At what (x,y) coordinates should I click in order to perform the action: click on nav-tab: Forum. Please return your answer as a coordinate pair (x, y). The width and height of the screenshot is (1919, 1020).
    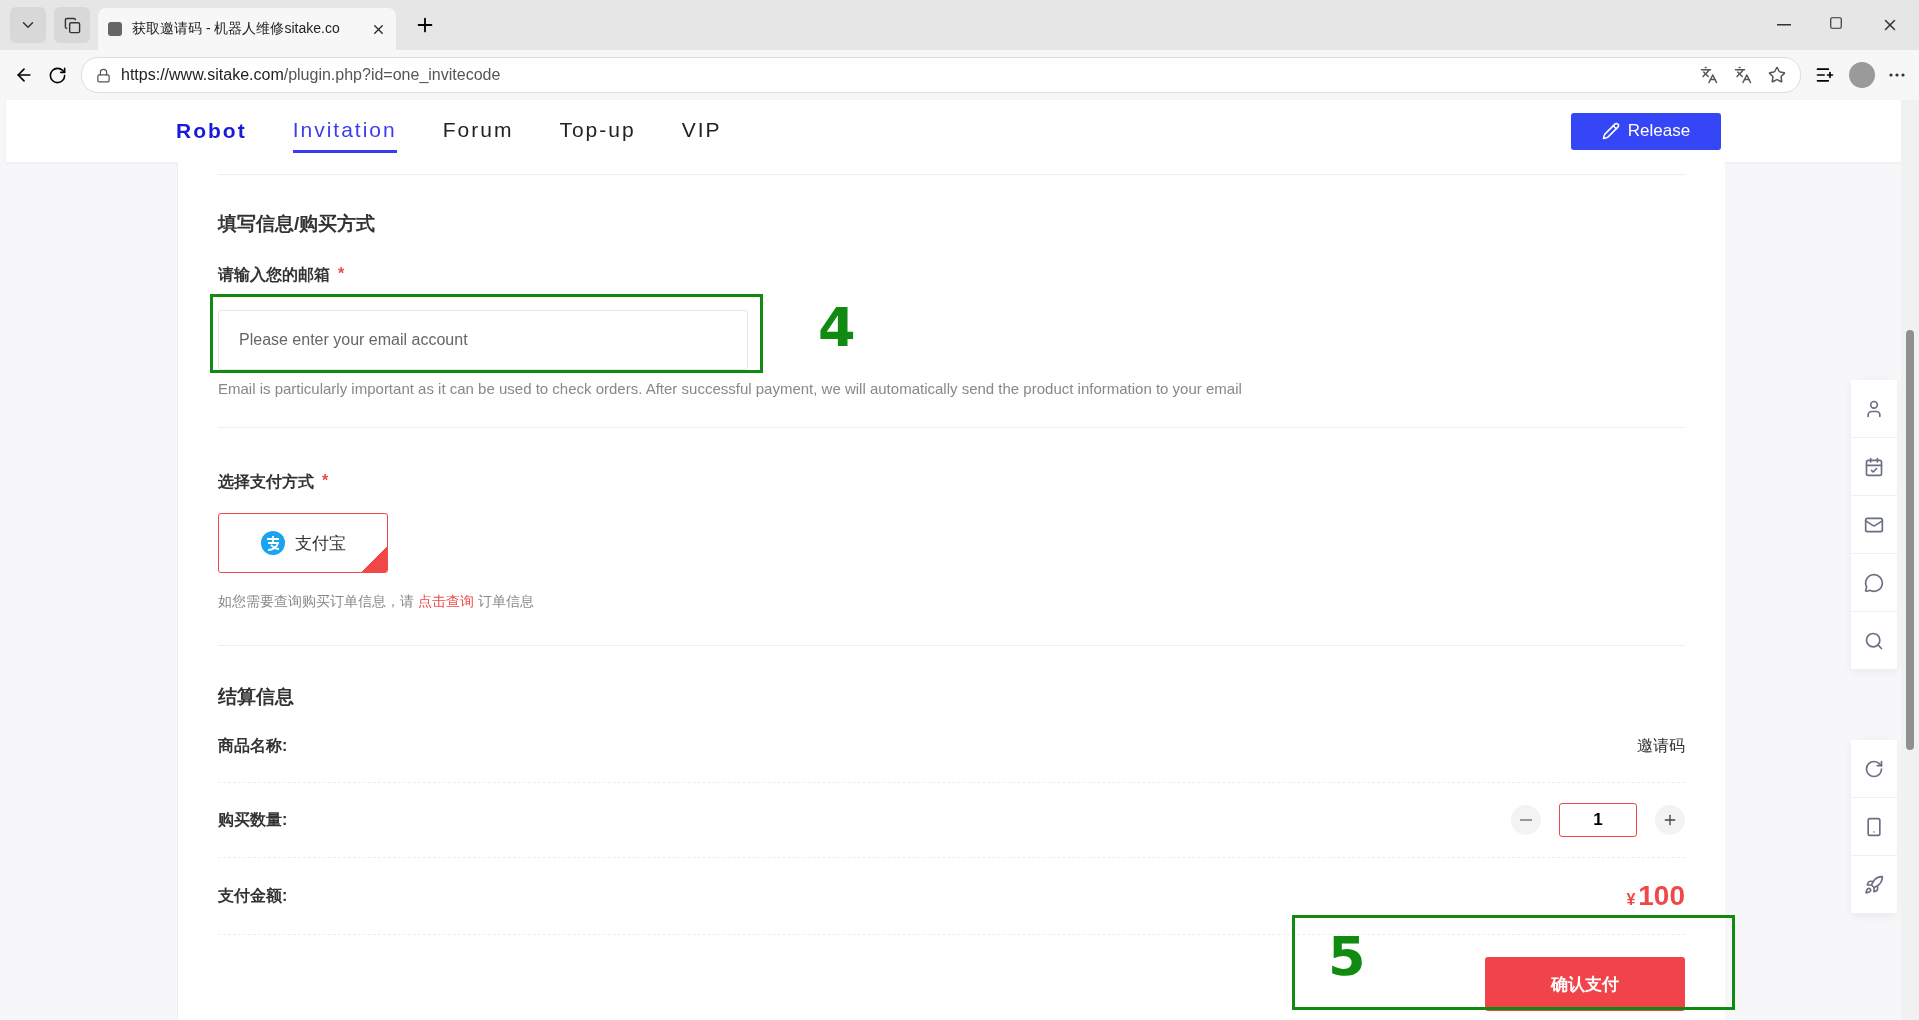
    Looking at the image, I should click on (478, 131).